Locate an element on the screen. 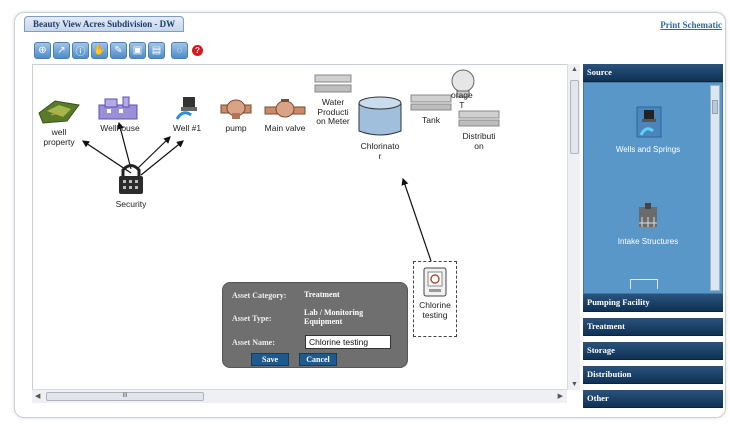  pan-button: ✋ is located at coordinates (99, 50).